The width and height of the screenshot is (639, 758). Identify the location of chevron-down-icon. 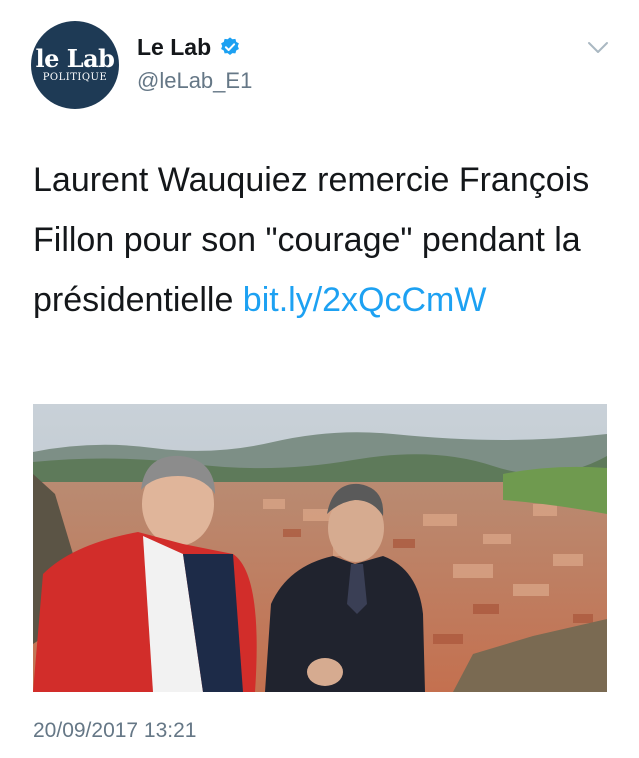
(598, 48).